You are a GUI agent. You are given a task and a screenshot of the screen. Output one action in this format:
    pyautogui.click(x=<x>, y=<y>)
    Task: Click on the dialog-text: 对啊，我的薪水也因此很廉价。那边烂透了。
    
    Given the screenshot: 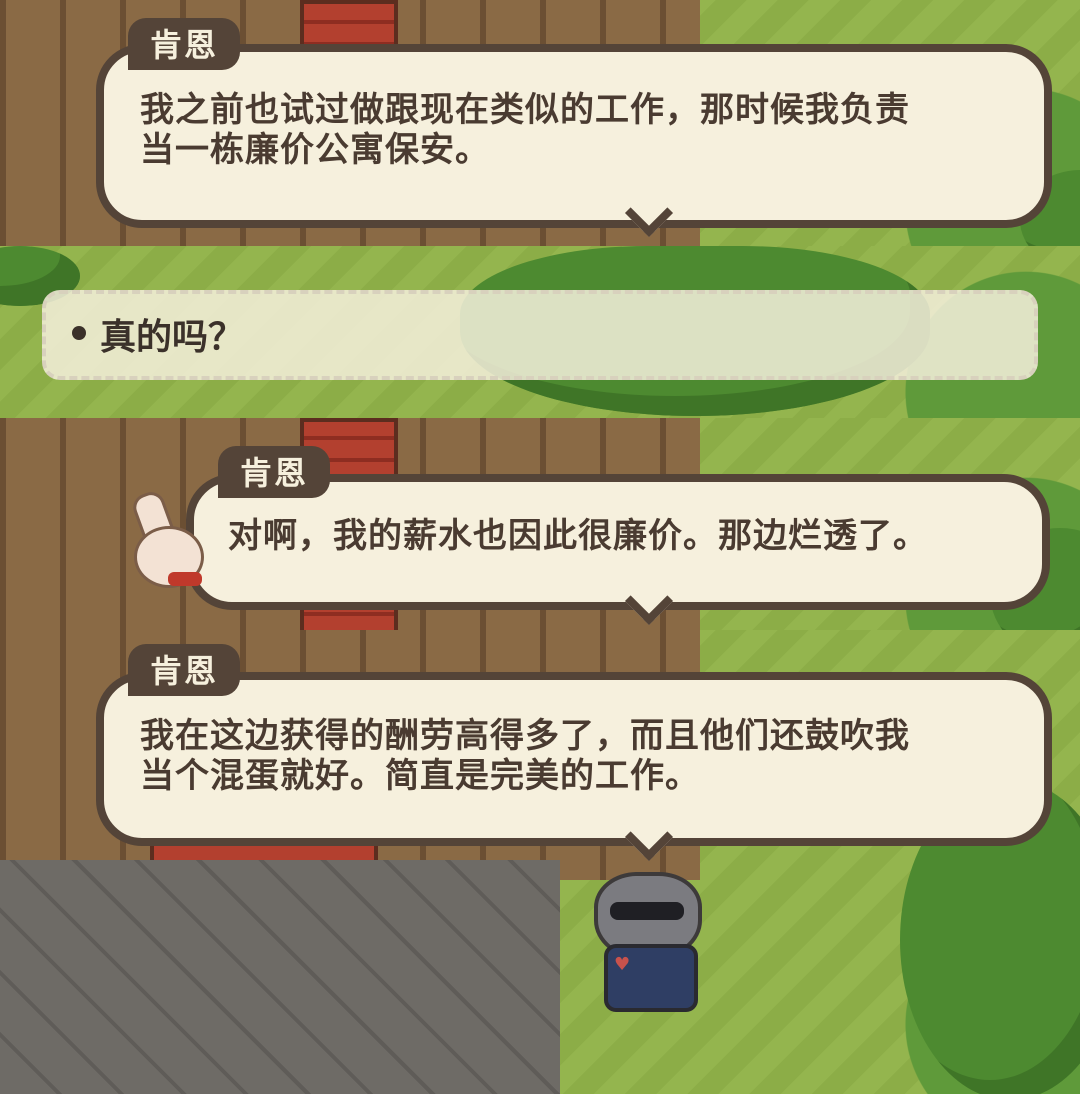 What is the action you would take?
    pyautogui.click(x=623, y=536)
    